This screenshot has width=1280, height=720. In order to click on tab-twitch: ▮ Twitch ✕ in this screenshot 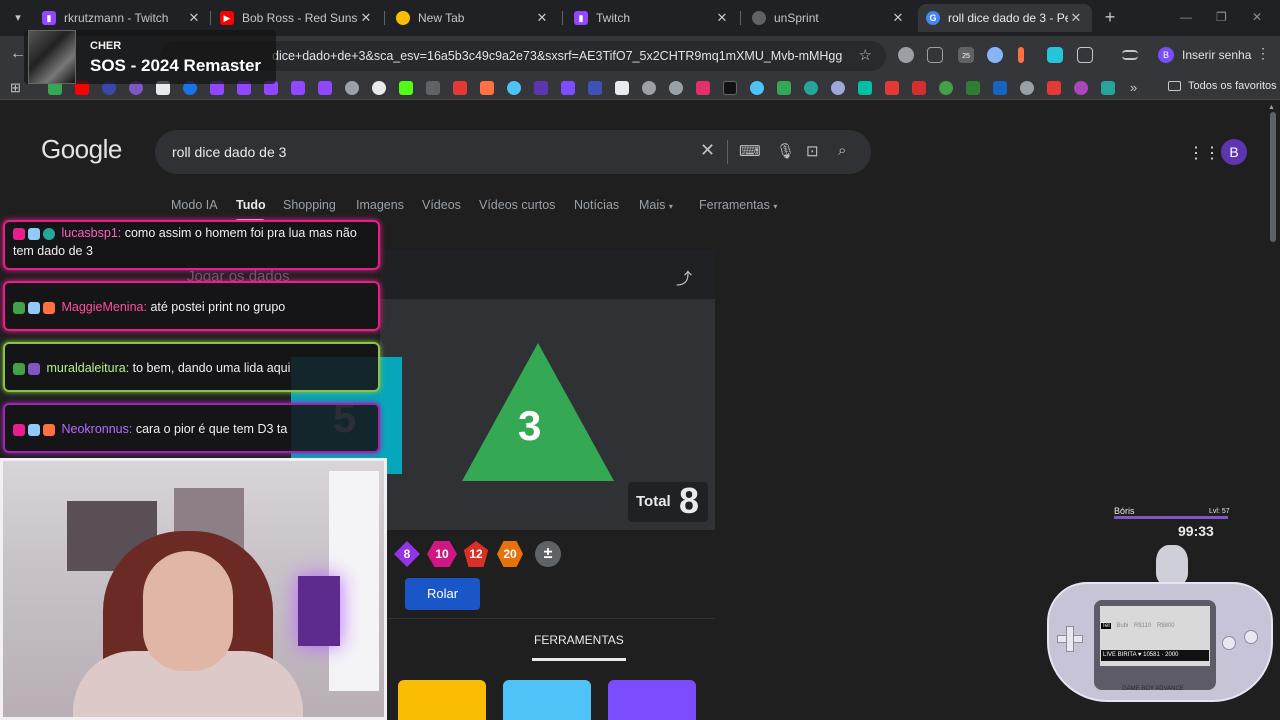, I will do `click(652, 18)`.